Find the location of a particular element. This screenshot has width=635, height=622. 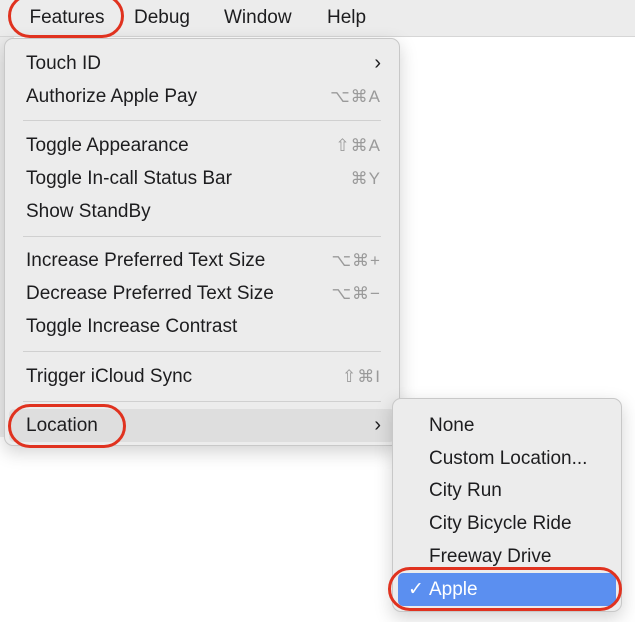

menu-item-label: Touch ID is located at coordinates (63, 63).